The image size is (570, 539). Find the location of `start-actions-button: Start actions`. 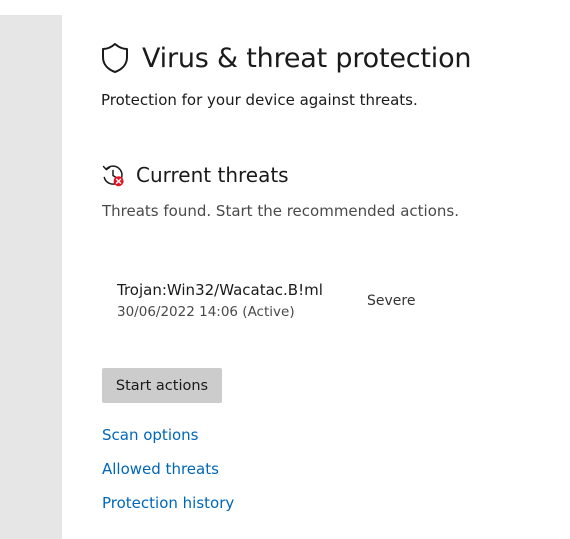

start-actions-button: Start actions is located at coordinates (162, 385).